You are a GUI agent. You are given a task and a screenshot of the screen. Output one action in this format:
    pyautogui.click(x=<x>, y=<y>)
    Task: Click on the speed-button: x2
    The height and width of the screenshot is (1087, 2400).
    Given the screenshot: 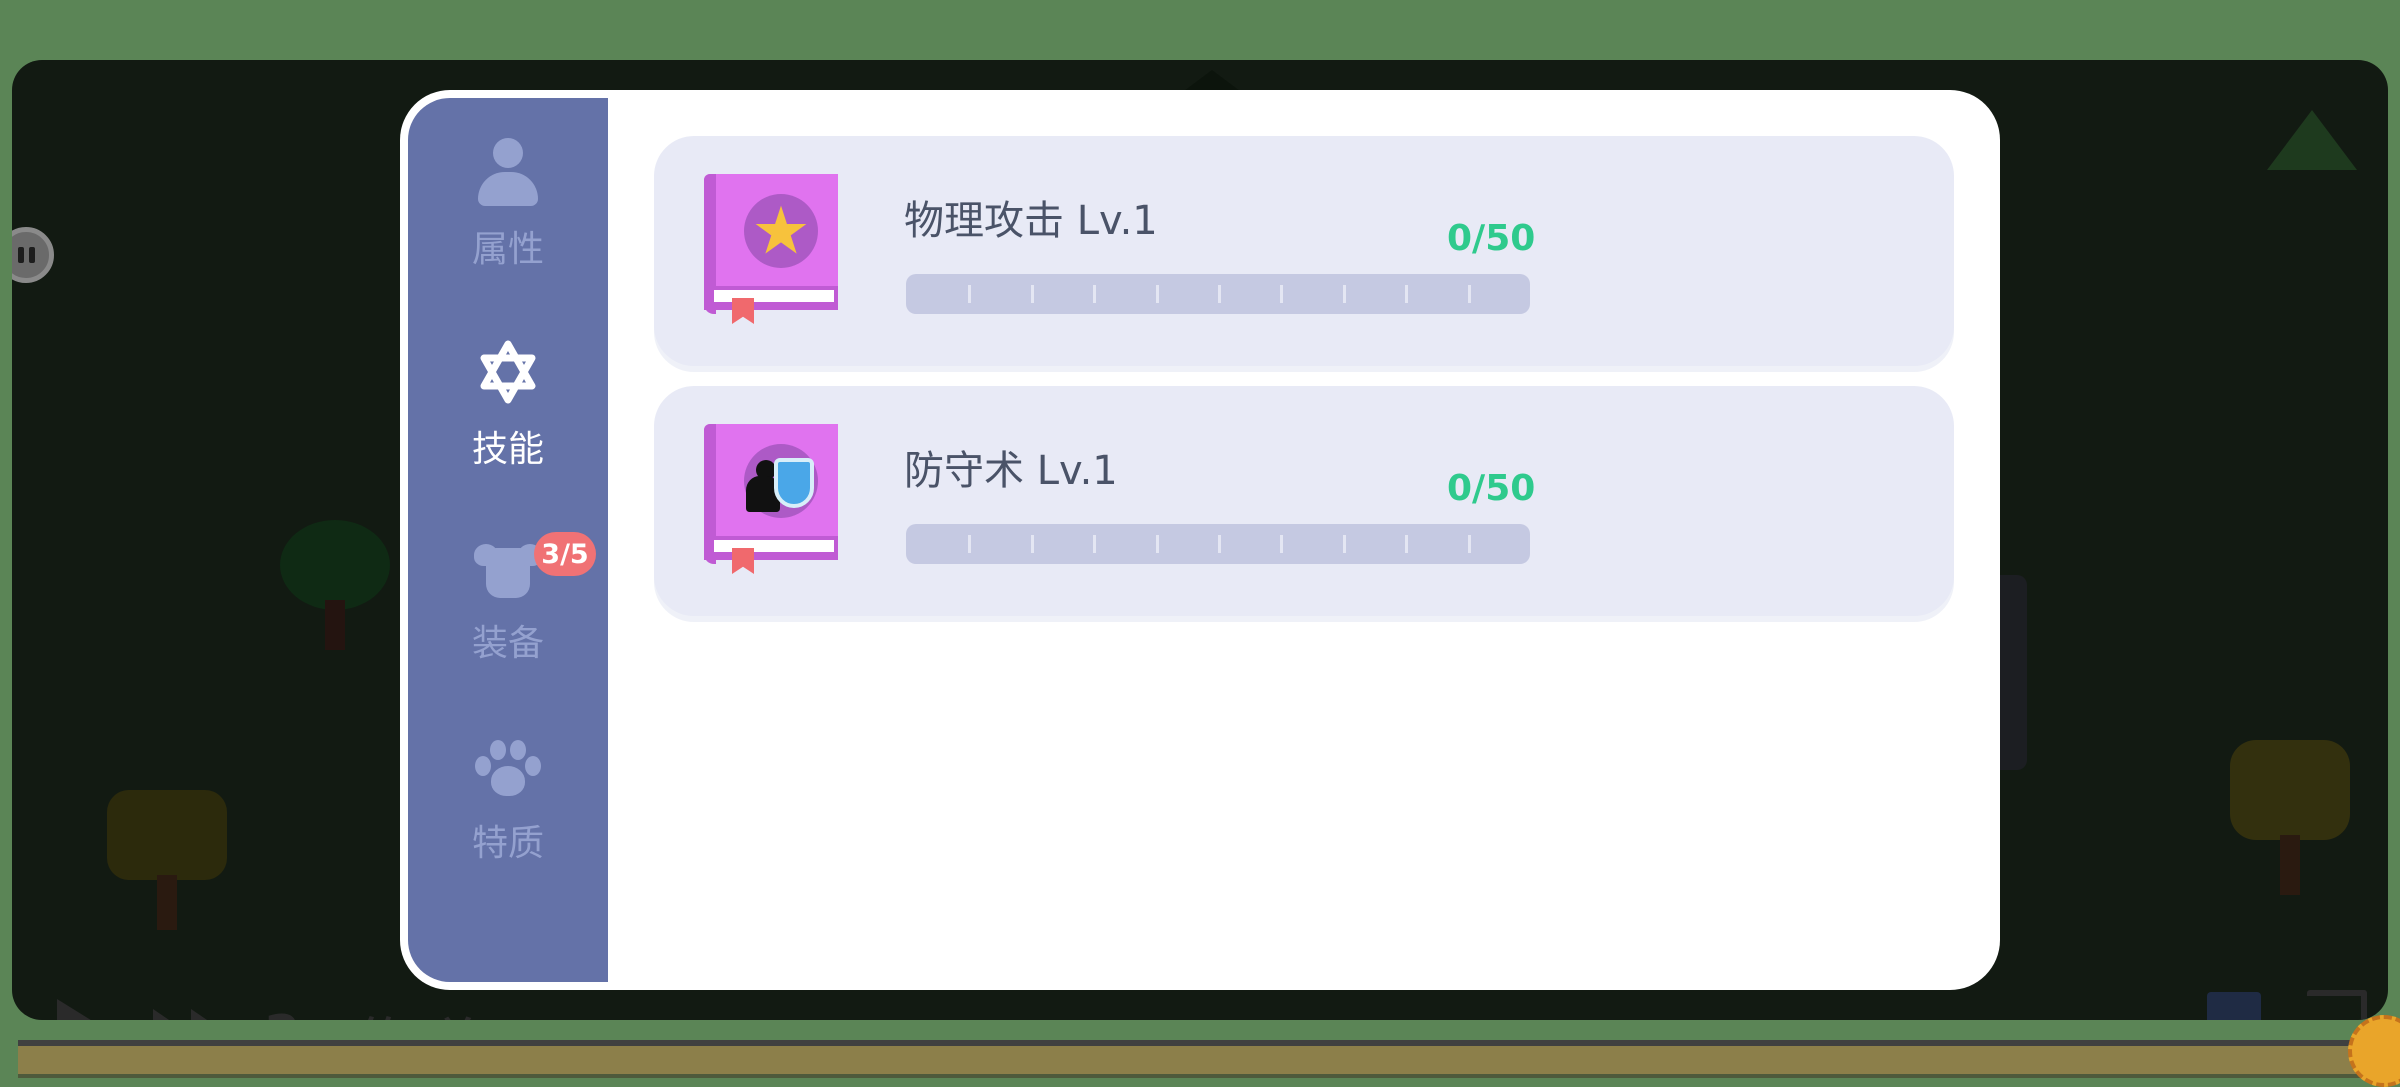 What is the action you would take?
    pyautogui.click(x=227, y=1012)
    